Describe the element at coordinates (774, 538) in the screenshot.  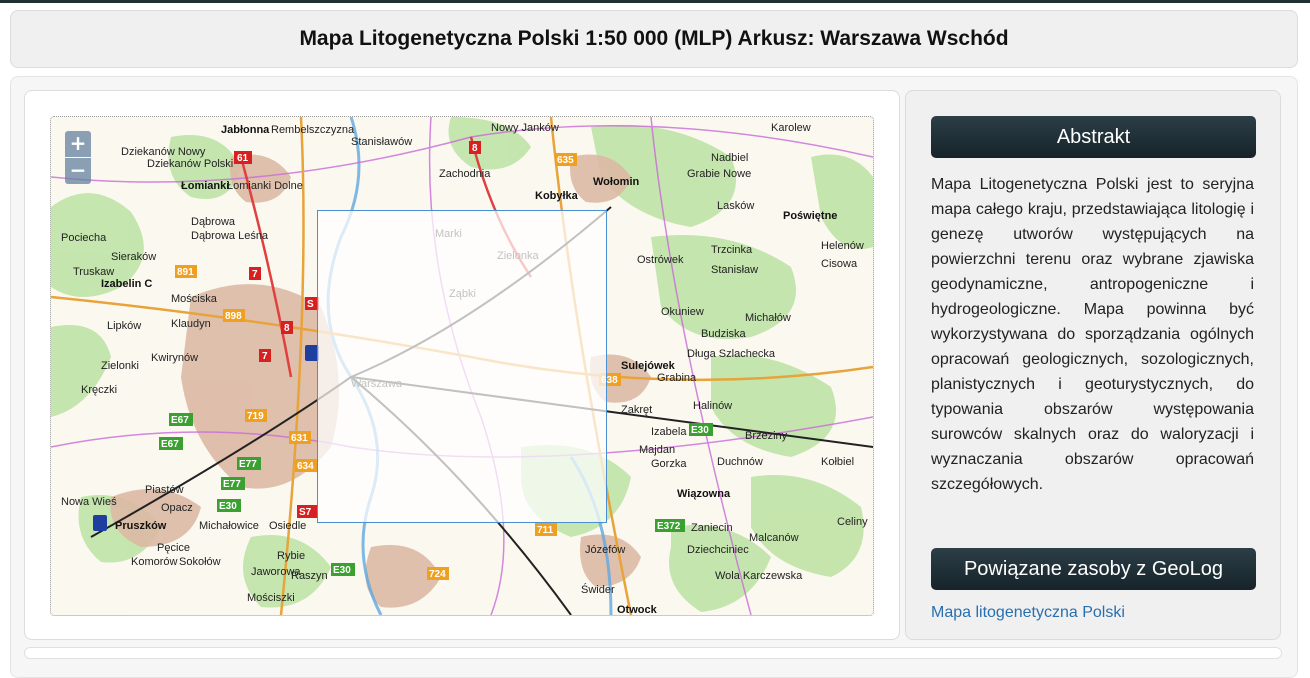
I see `svg-text: Malcanów` at that location.